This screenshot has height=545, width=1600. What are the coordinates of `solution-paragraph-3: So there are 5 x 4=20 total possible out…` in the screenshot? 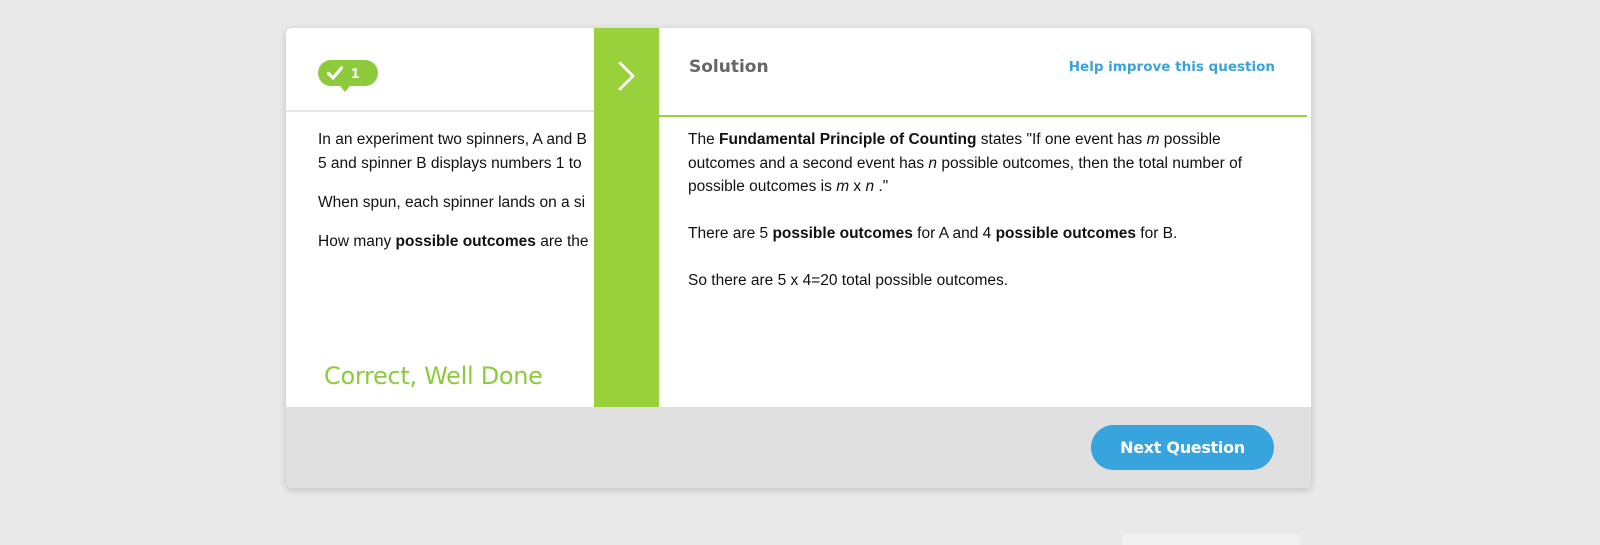 It's located at (848, 280).